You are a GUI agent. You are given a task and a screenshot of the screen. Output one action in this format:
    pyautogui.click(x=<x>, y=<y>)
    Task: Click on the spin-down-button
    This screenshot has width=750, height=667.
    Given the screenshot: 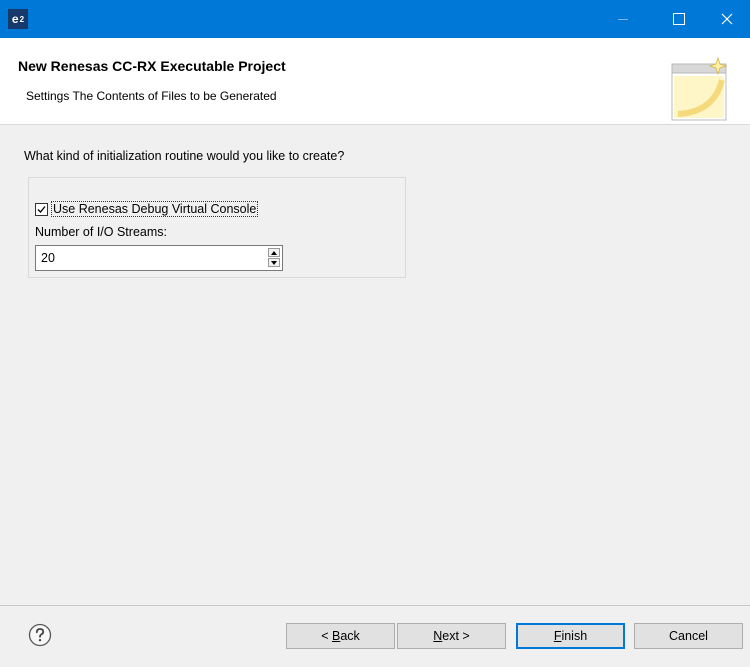 What is the action you would take?
    pyautogui.click(x=274, y=262)
    